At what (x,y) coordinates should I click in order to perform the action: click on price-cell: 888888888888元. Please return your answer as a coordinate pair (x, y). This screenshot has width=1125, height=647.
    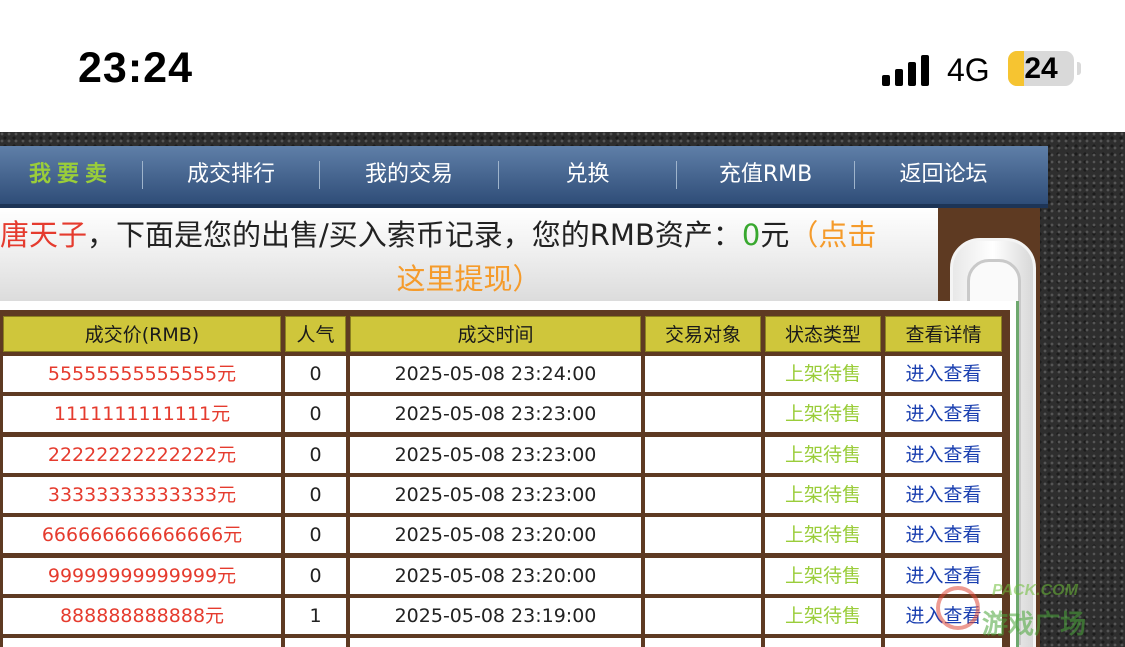
    Looking at the image, I should click on (142, 615).